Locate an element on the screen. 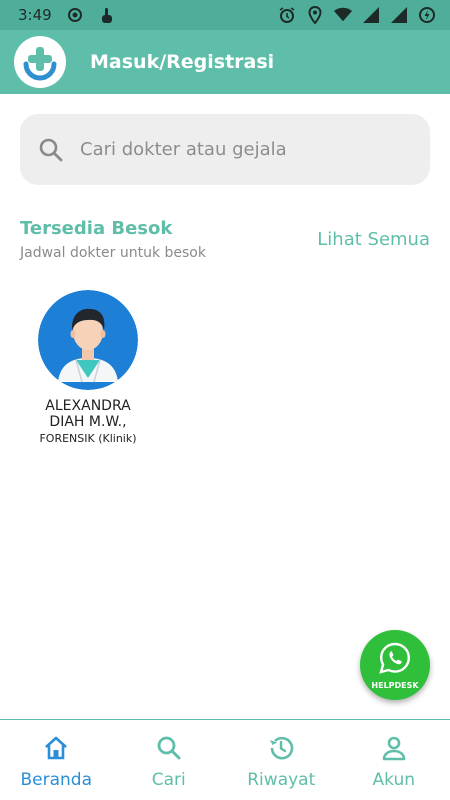 This screenshot has height=800, width=450. doctor-card: ALEXANDRA DIAH M.W., FORENSIK (Klinik) is located at coordinates (88, 367).